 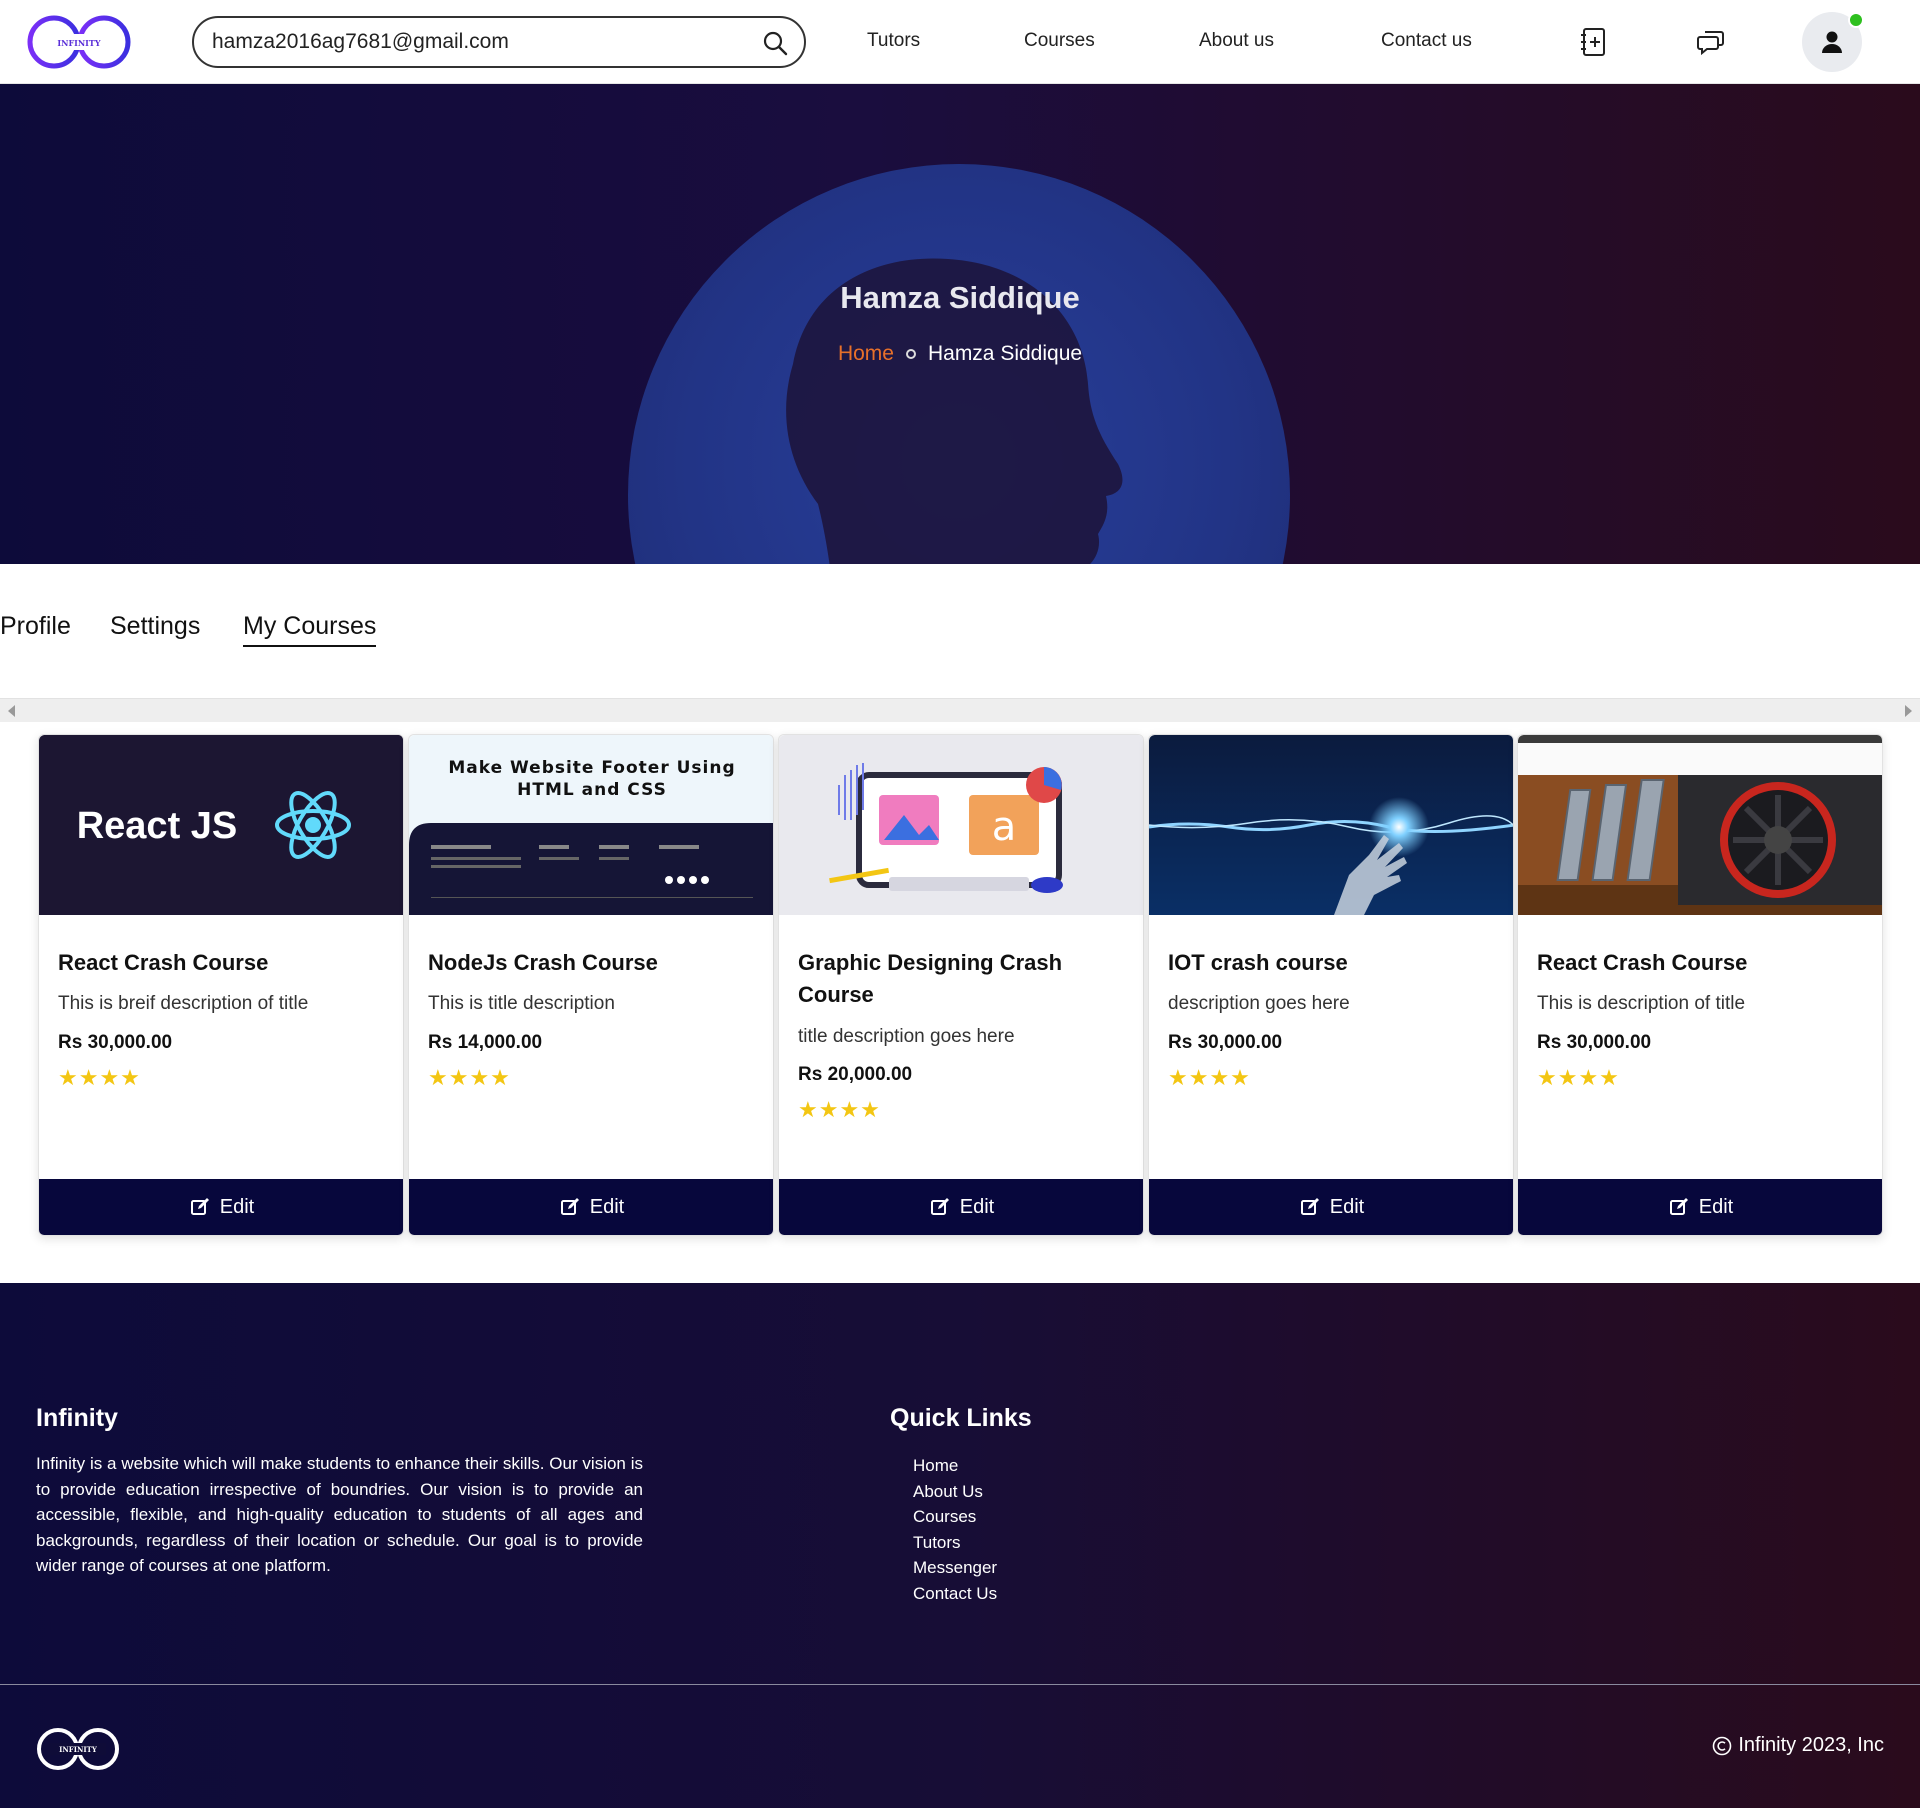 I want to click on search-input, so click(x=472, y=42).